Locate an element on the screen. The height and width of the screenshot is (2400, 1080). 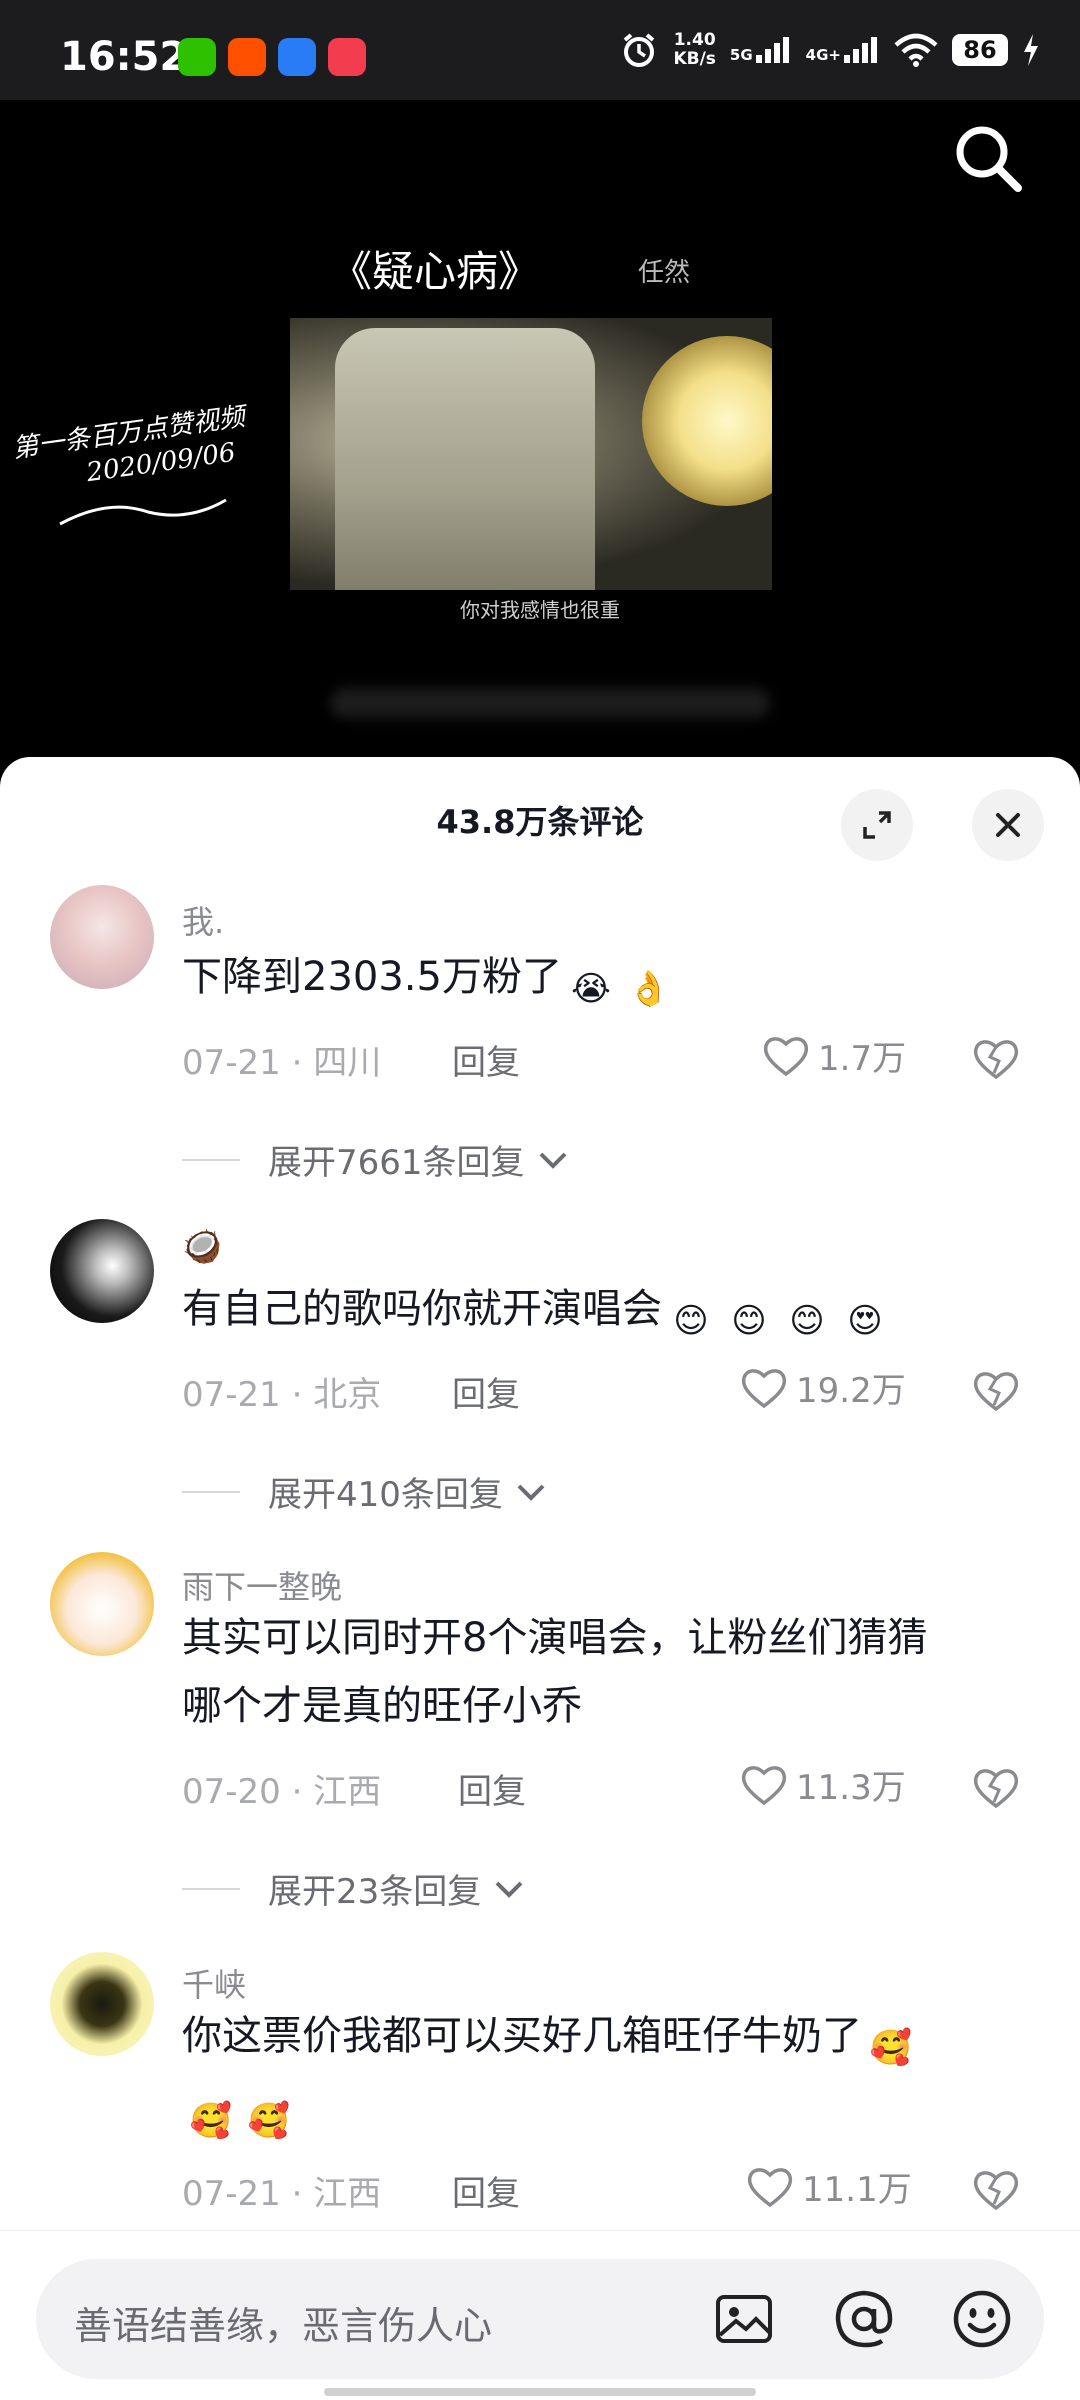
comment-sheet-header: 43.8万条评论 is located at coordinates (540, 817).